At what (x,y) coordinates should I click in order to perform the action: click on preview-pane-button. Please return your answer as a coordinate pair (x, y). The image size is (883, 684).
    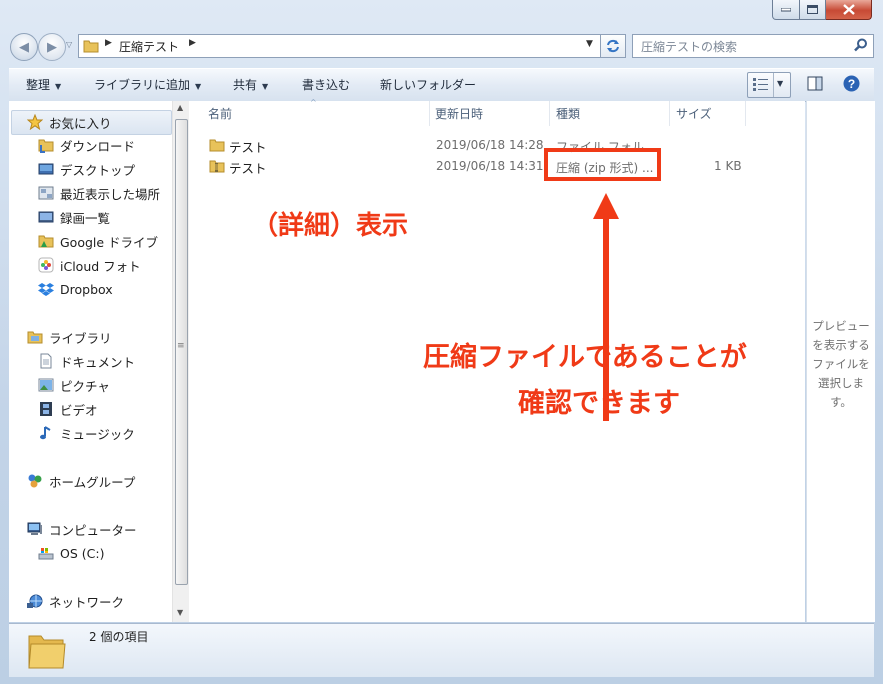
    Looking at the image, I should click on (815, 85).